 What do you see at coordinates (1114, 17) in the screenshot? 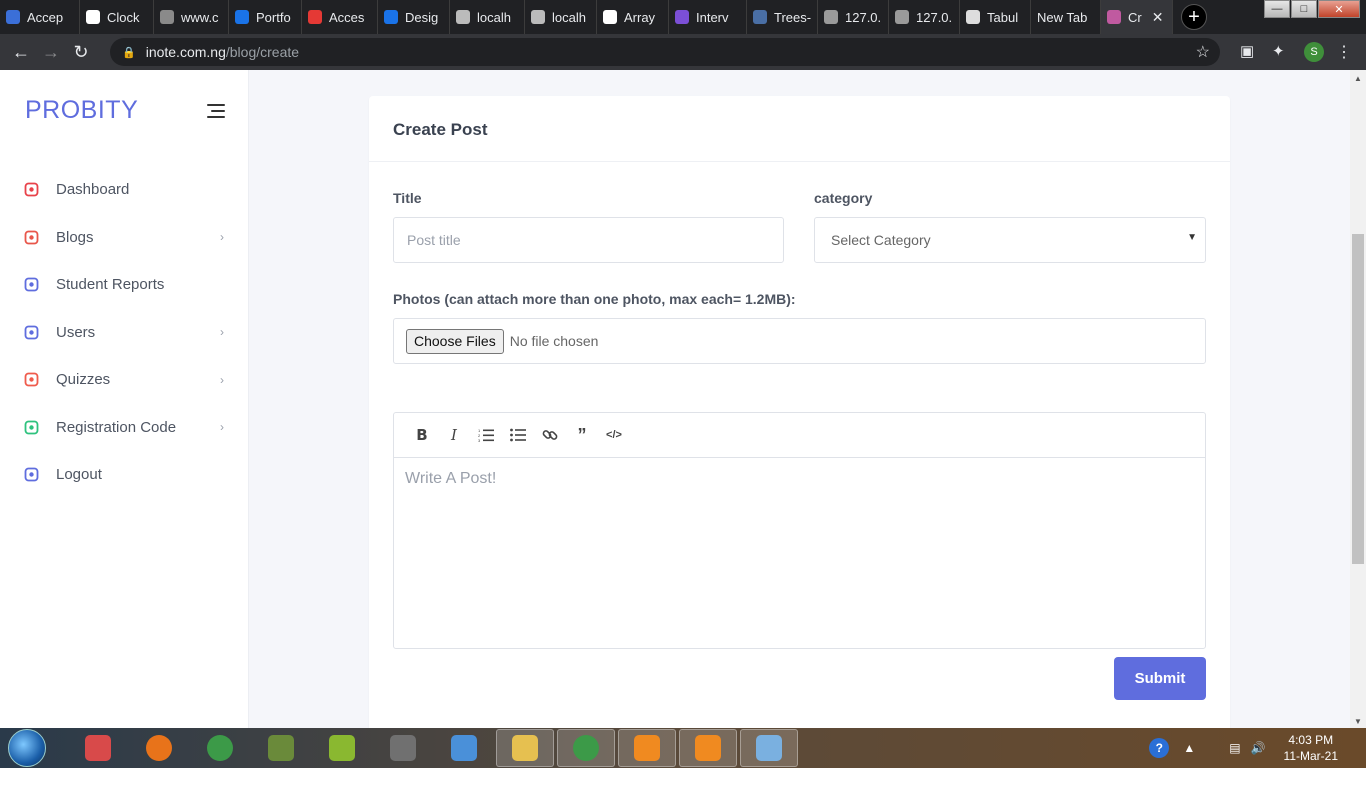
I see `probity-icon` at bounding box center [1114, 17].